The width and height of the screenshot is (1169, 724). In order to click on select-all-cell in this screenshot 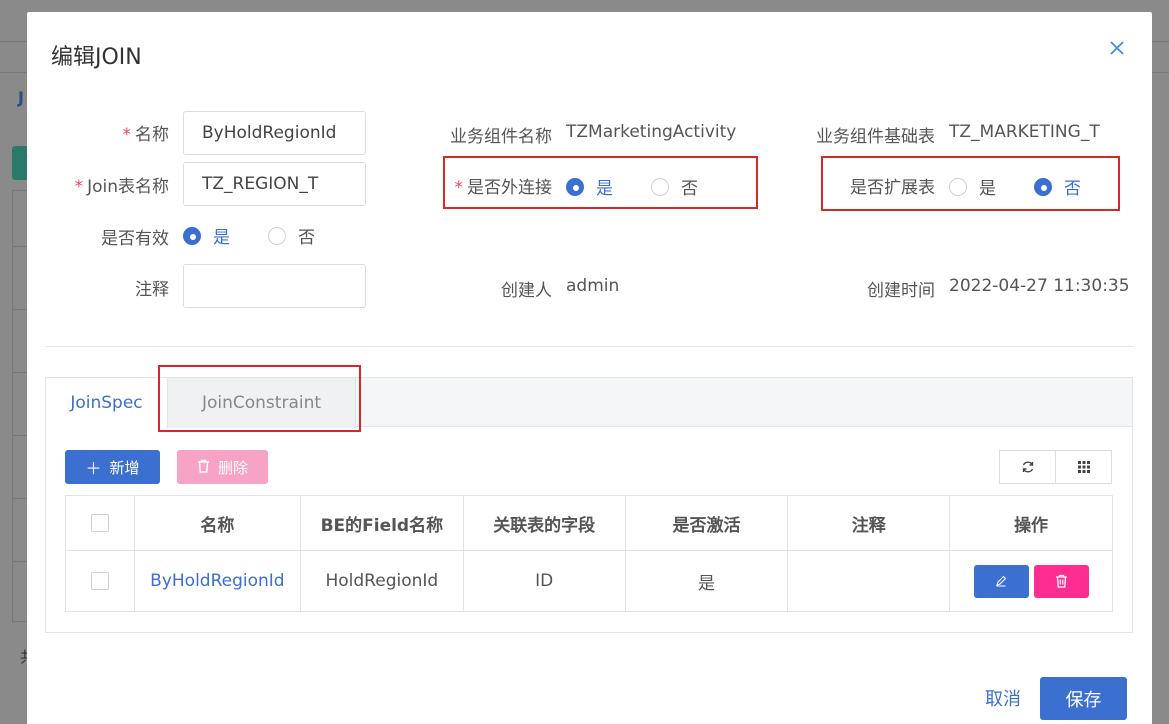, I will do `click(100, 523)`.